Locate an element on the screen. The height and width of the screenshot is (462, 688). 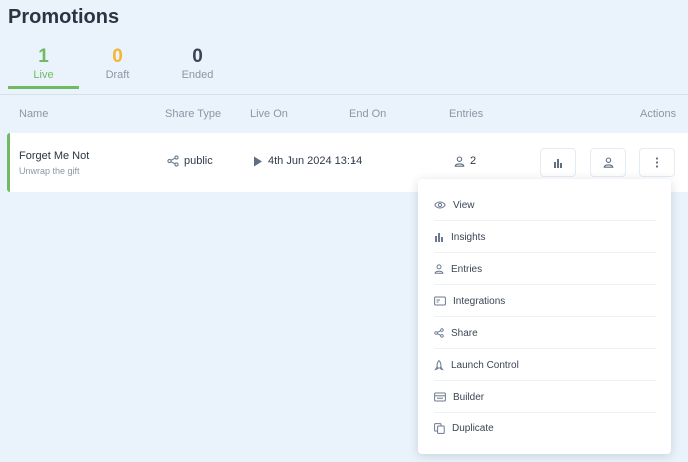
entries-button is located at coordinates (608, 162).